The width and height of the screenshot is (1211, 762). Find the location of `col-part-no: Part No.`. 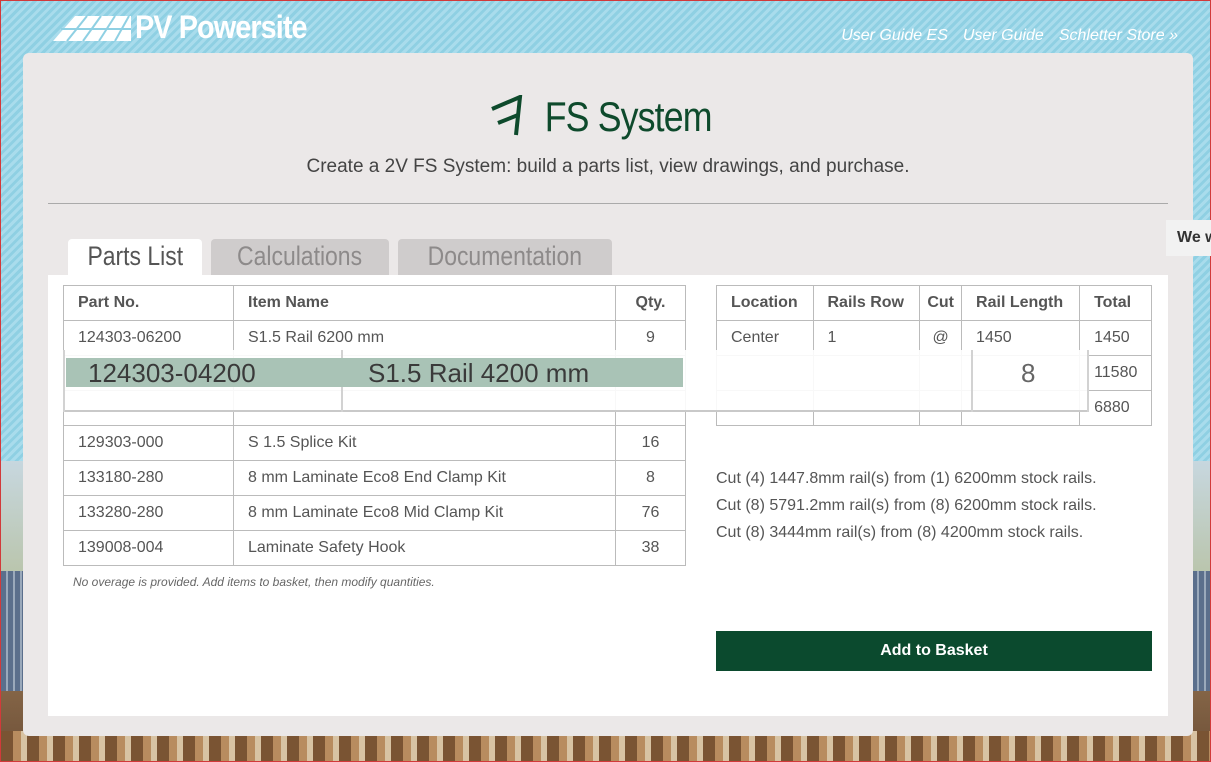

col-part-no: Part No. is located at coordinates (148, 303).